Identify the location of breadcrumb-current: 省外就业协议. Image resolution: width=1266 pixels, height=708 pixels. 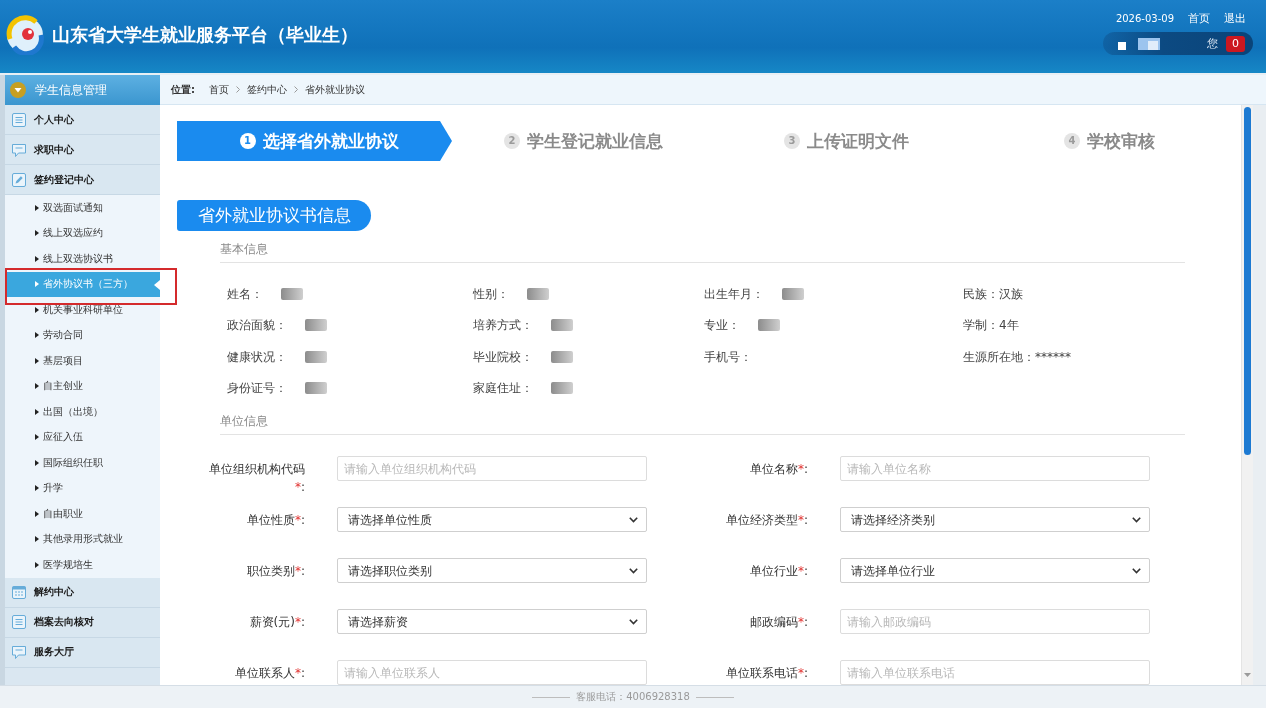
(335, 89).